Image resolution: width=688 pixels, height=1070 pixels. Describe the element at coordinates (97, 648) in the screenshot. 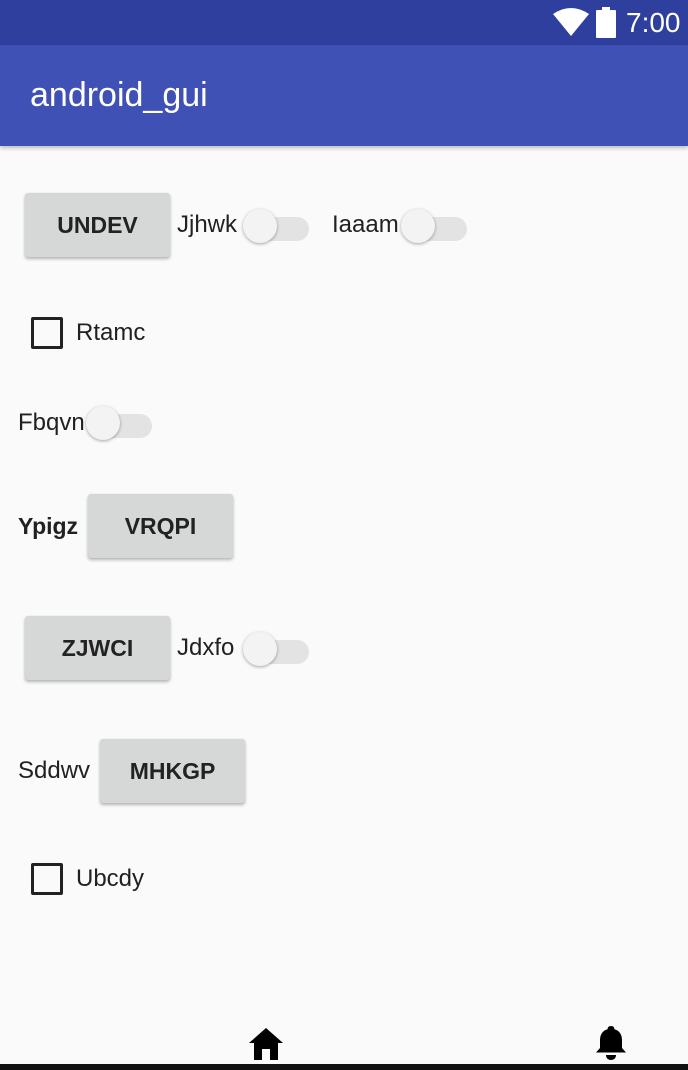

I see `zjwci-button: ZJWCI` at that location.